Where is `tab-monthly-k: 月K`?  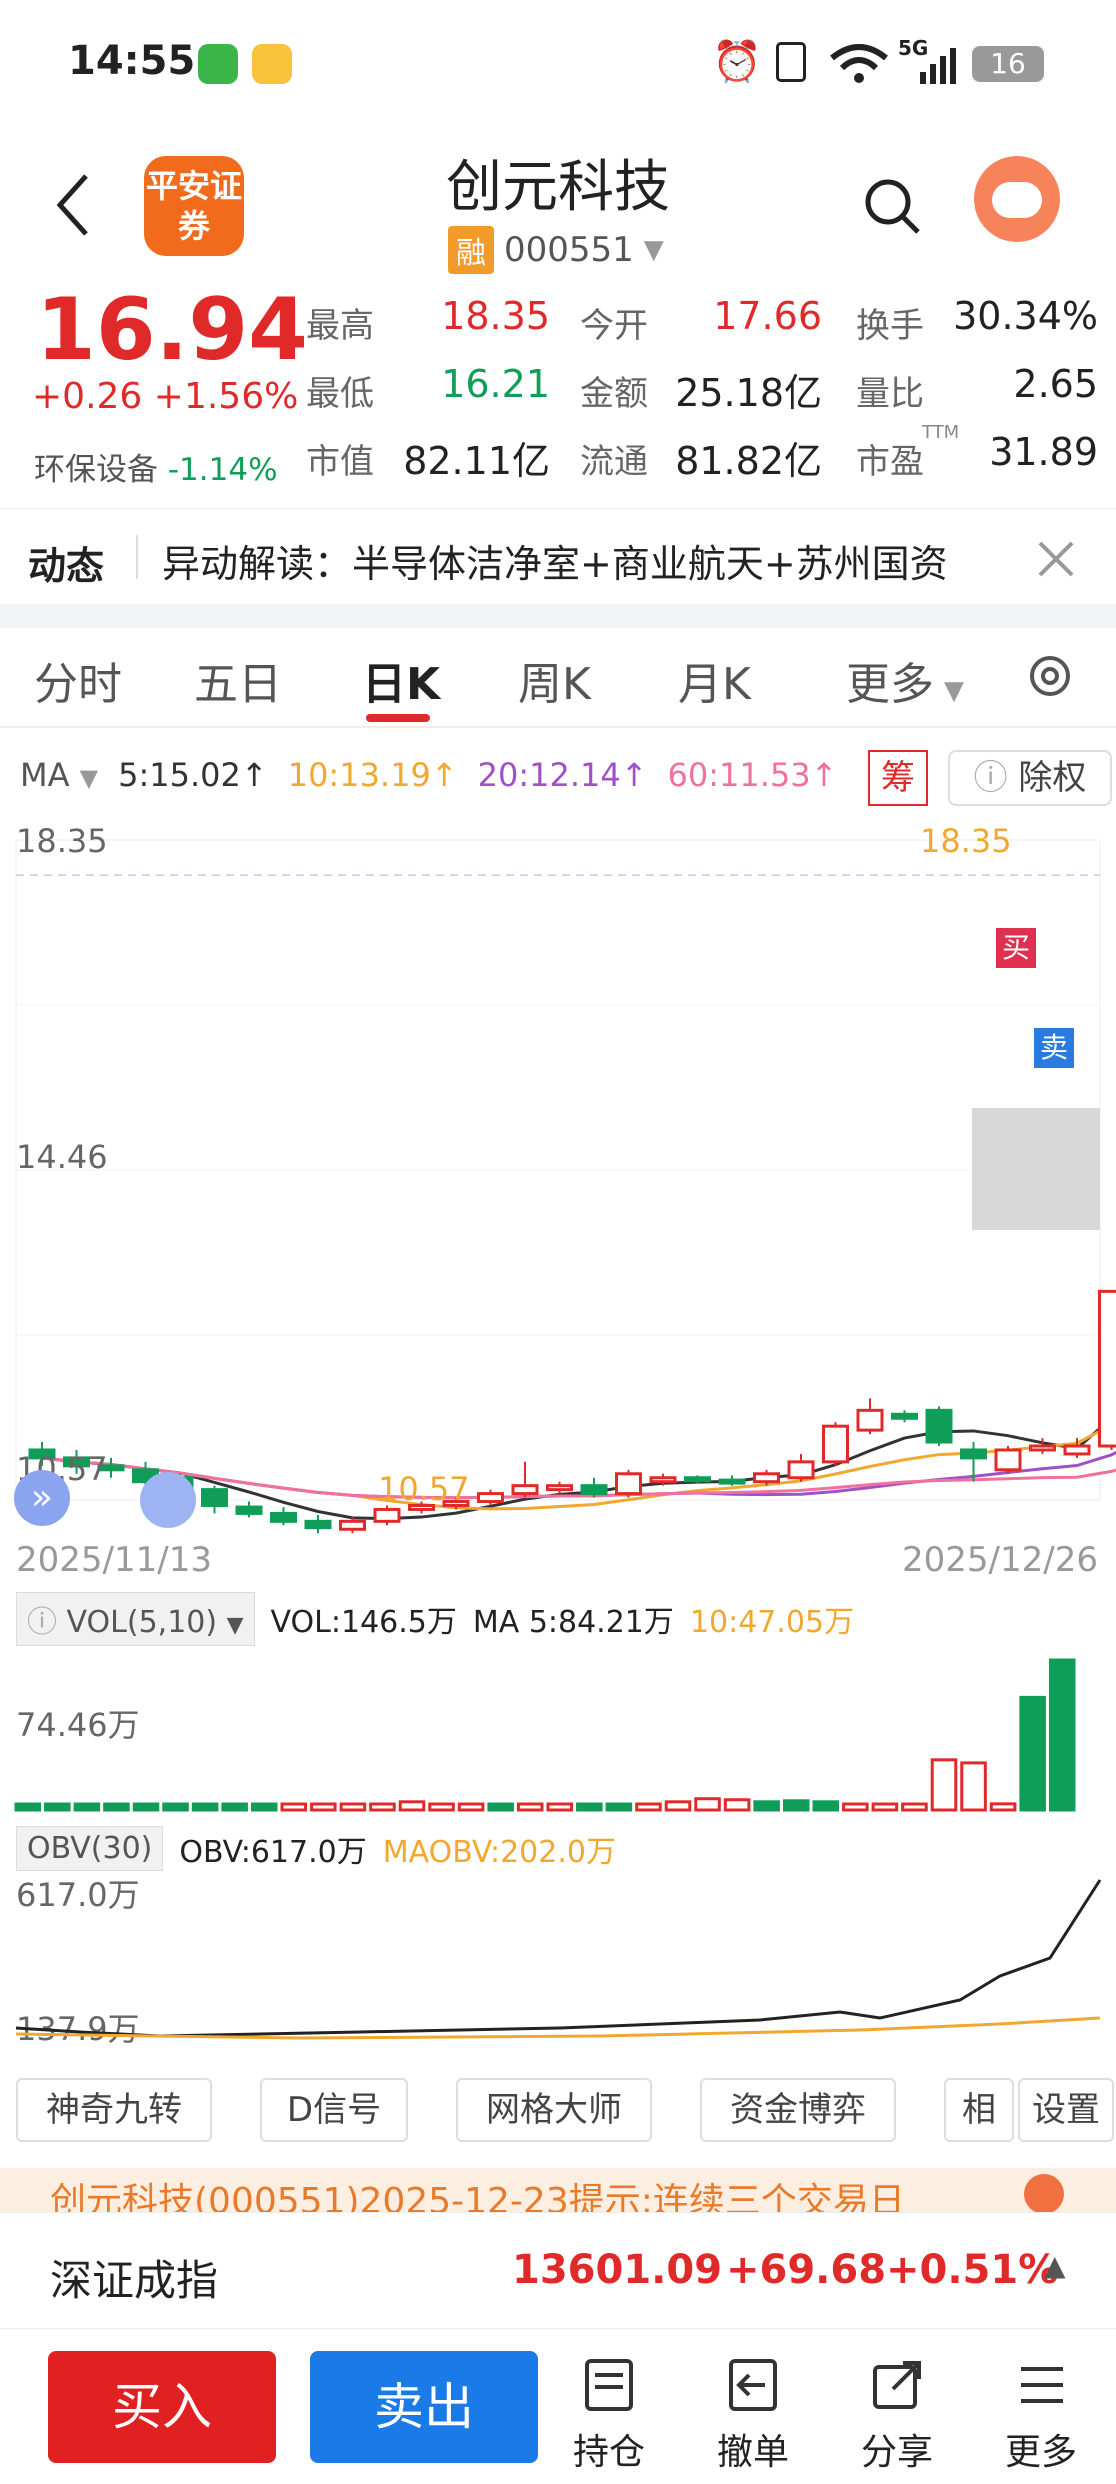
tab-monthly-k: 月K is located at coordinates (714, 680).